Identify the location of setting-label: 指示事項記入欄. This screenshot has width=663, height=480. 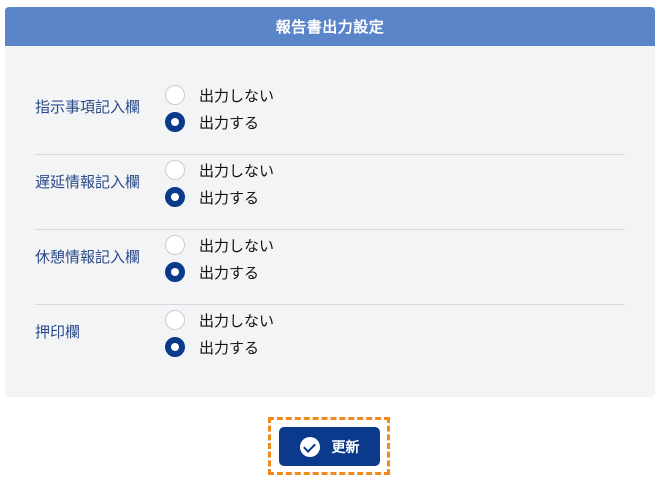
(88, 107).